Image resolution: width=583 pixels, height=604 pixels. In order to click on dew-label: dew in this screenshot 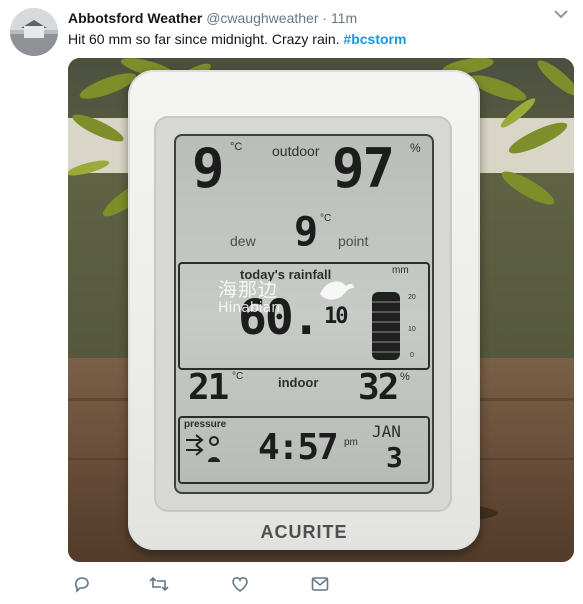, I will do `click(243, 241)`.